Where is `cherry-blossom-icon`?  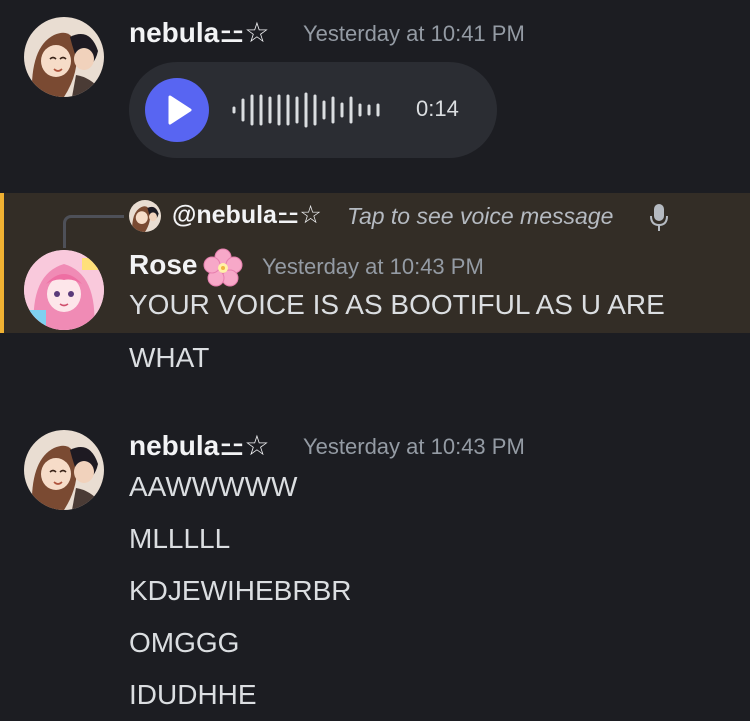 cherry-blossom-icon is located at coordinates (223, 267).